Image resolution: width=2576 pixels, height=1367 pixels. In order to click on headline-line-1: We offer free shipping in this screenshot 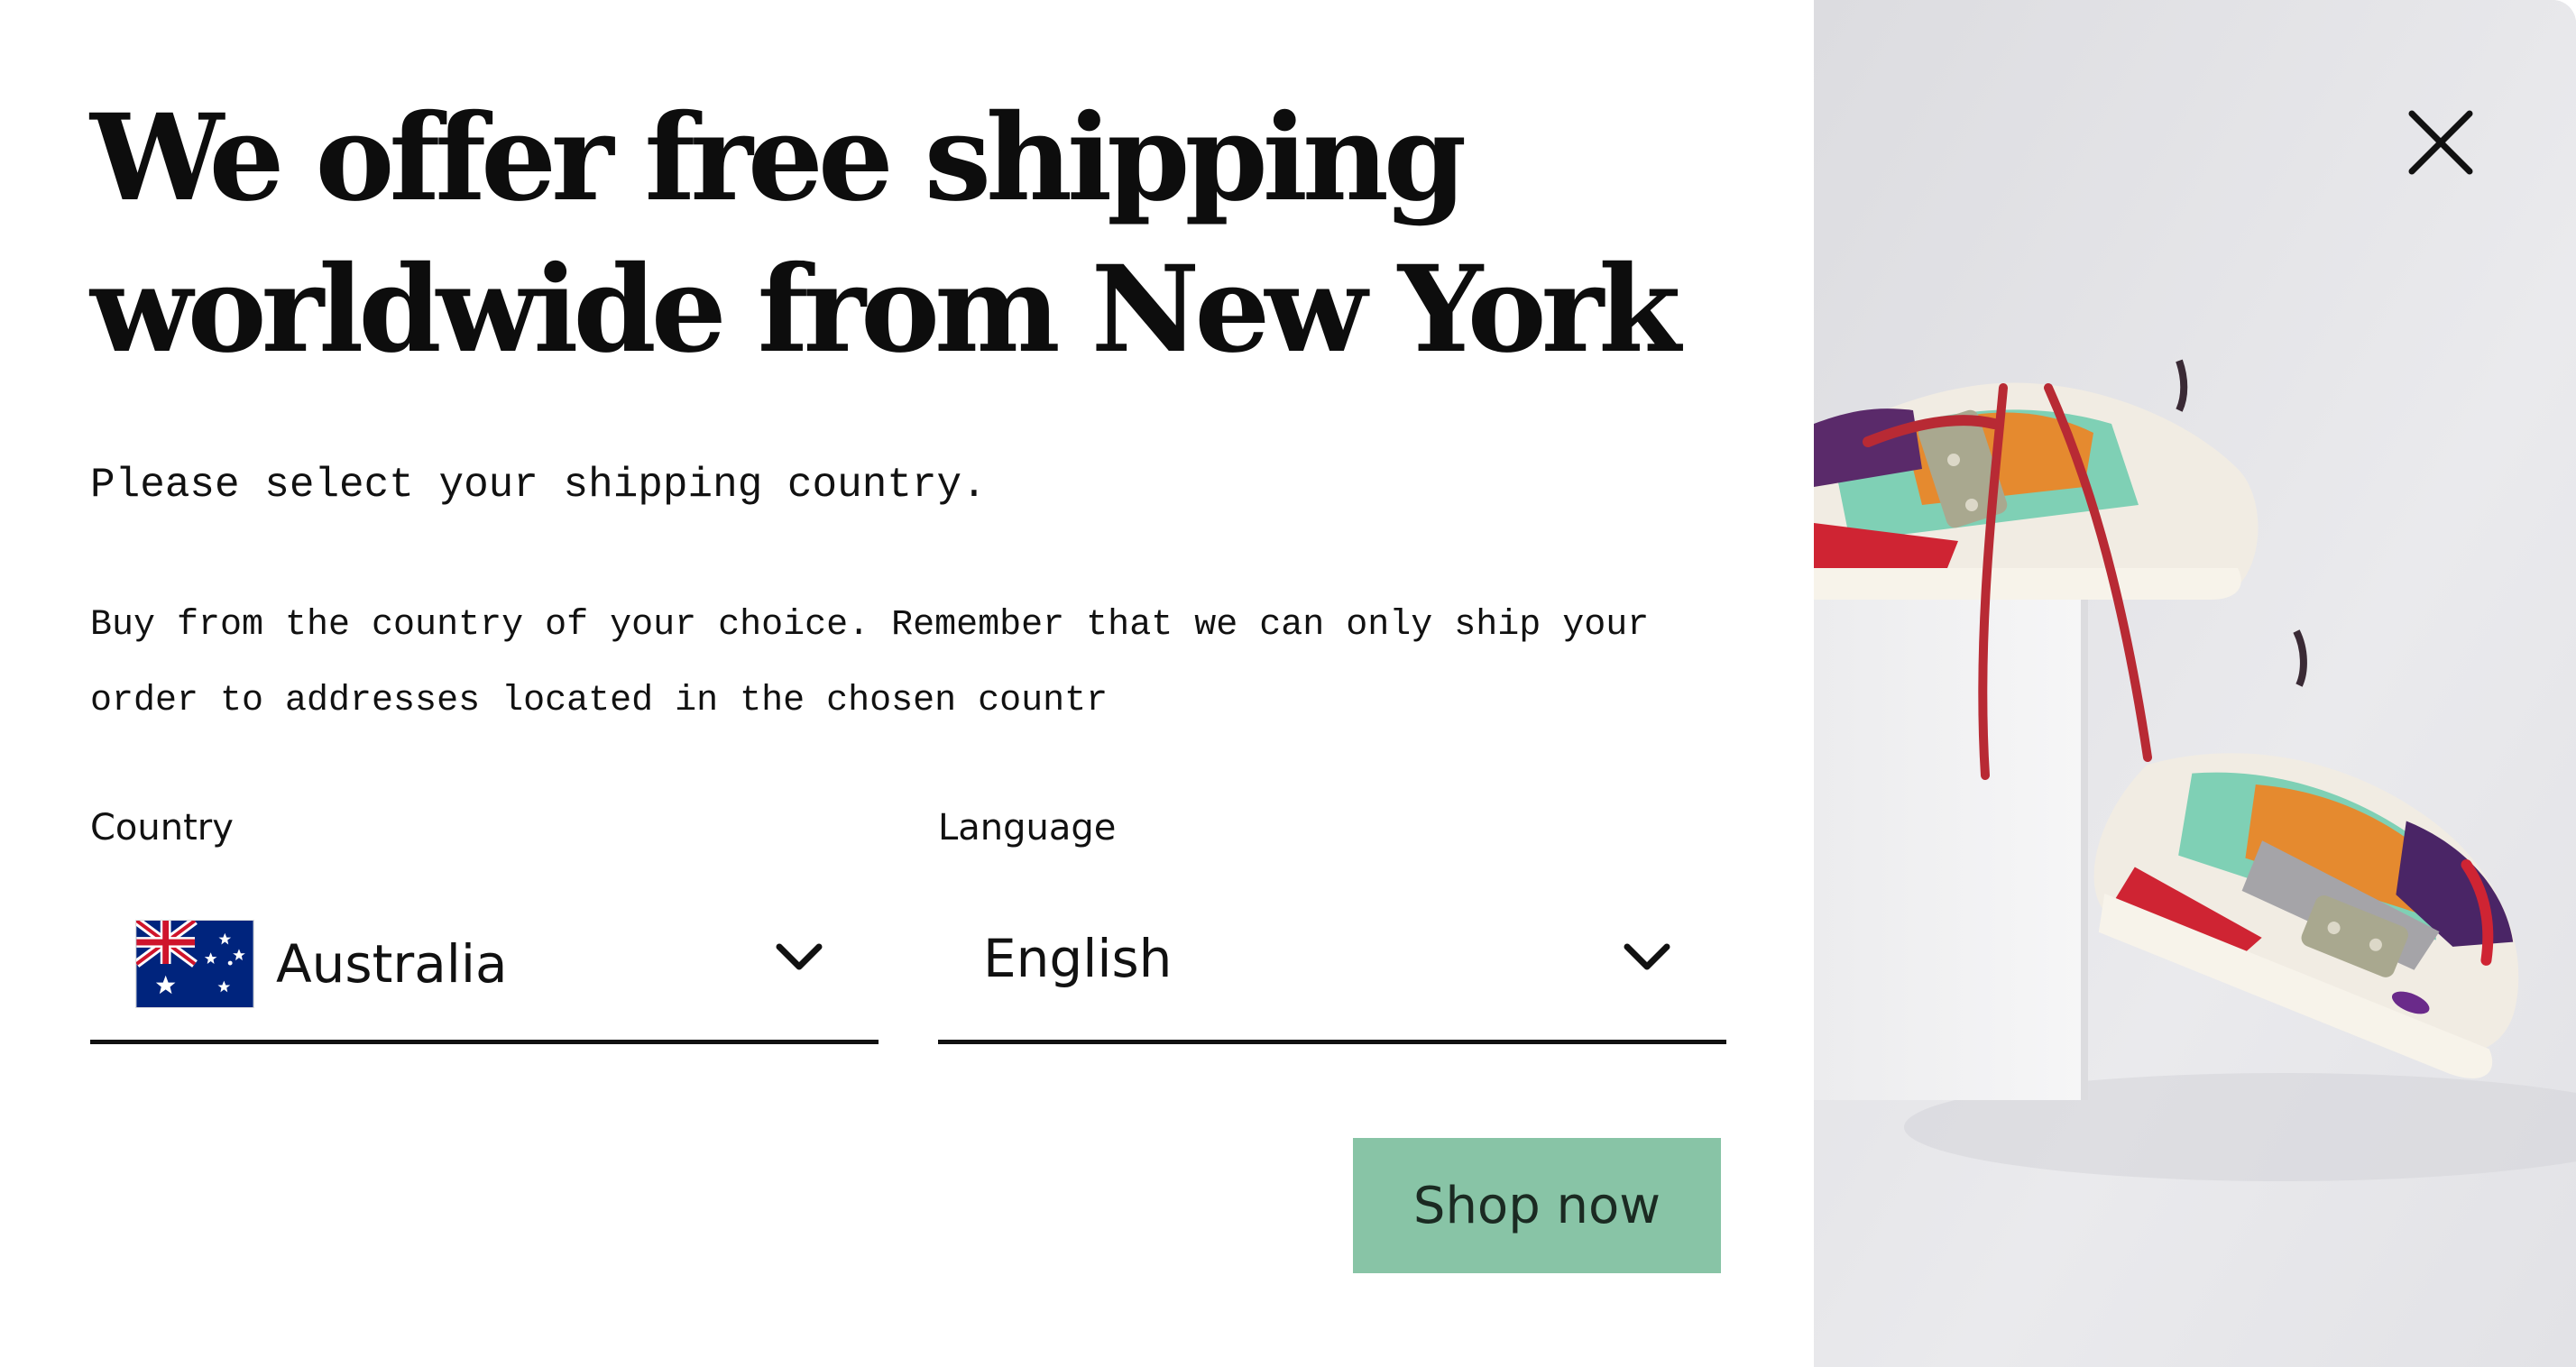, I will do `click(779, 158)`.